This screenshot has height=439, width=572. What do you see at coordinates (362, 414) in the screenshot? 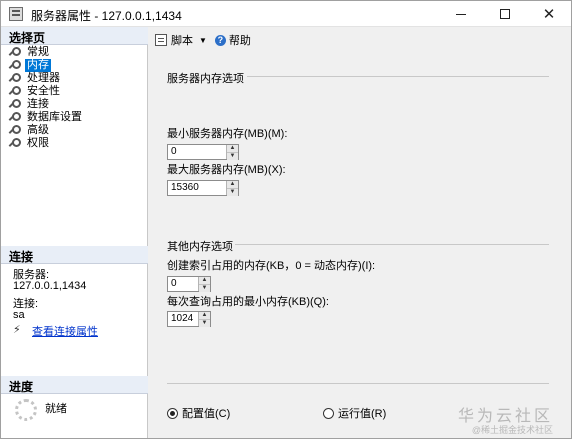
I see `running-values-label: 运行值(R)` at bounding box center [362, 414].